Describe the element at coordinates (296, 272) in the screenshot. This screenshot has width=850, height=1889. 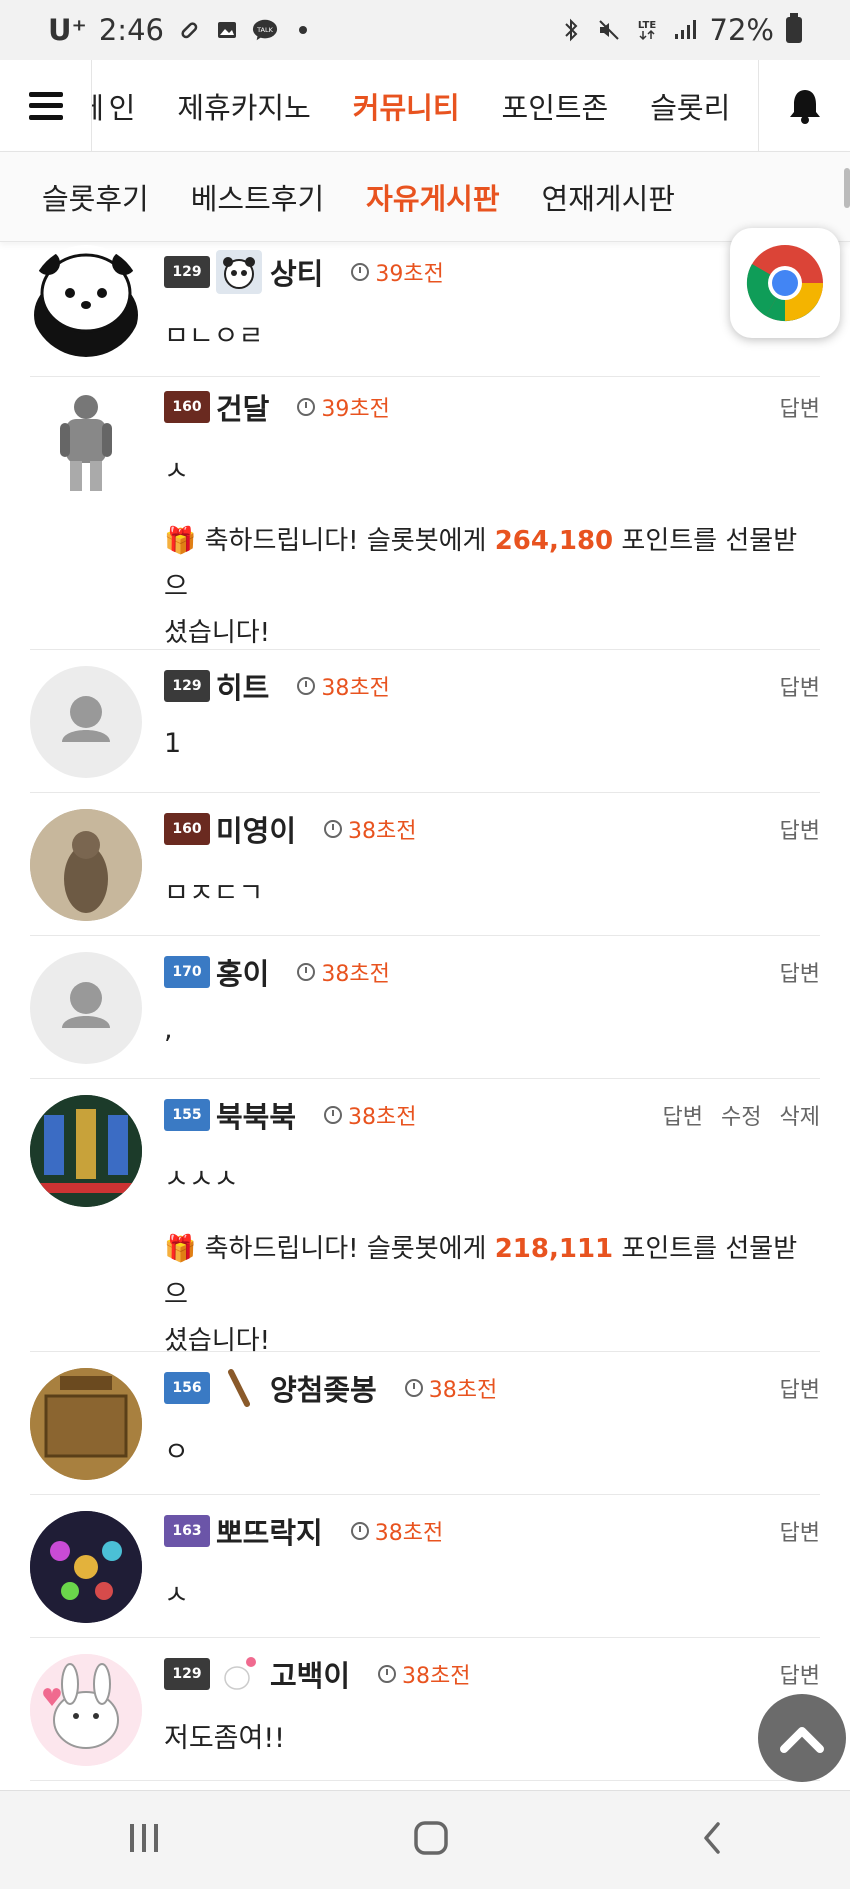
I see `nickname: 상티` at that location.